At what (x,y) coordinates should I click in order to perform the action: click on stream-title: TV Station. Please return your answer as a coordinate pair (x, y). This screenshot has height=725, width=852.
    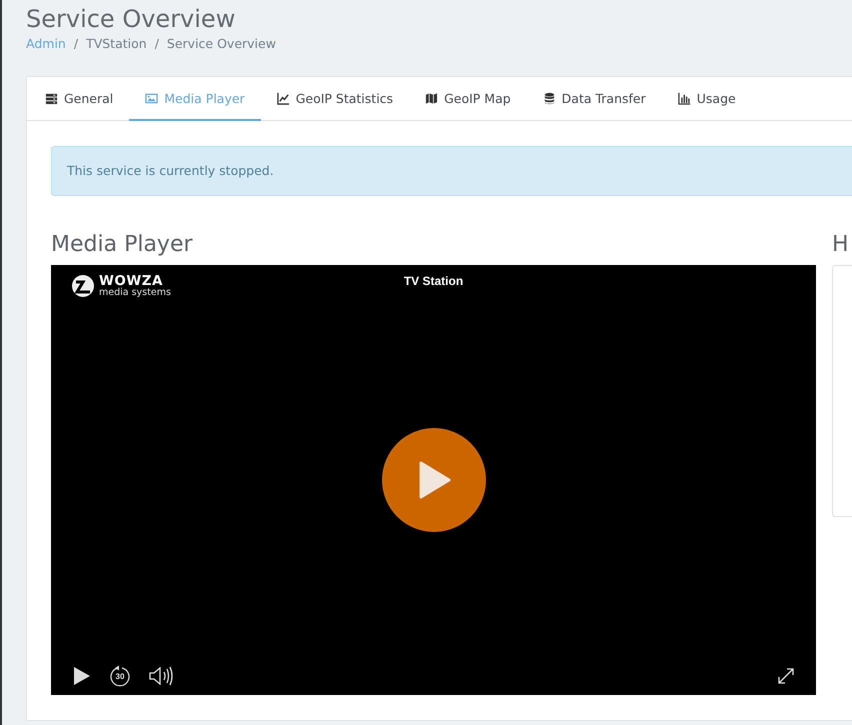
    Looking at the image, I should click on (434, 281).